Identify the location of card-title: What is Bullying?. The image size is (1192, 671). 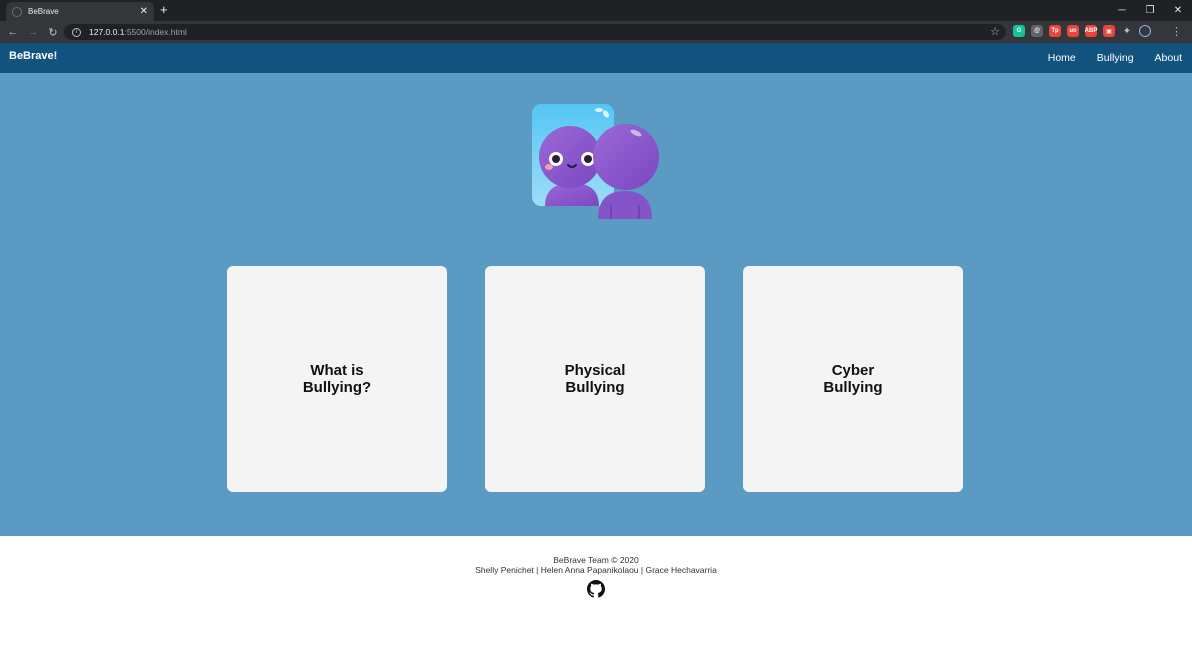
(337, 379).